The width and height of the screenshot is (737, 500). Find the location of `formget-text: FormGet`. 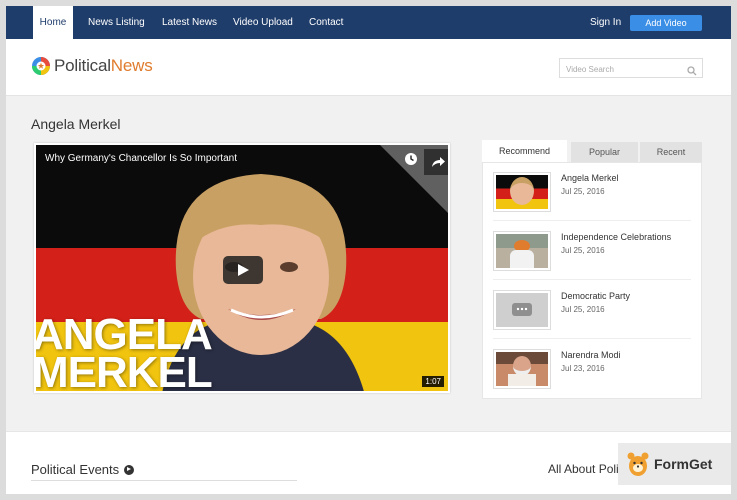

formget-text: FormGet is located at coordinates (683, 464).